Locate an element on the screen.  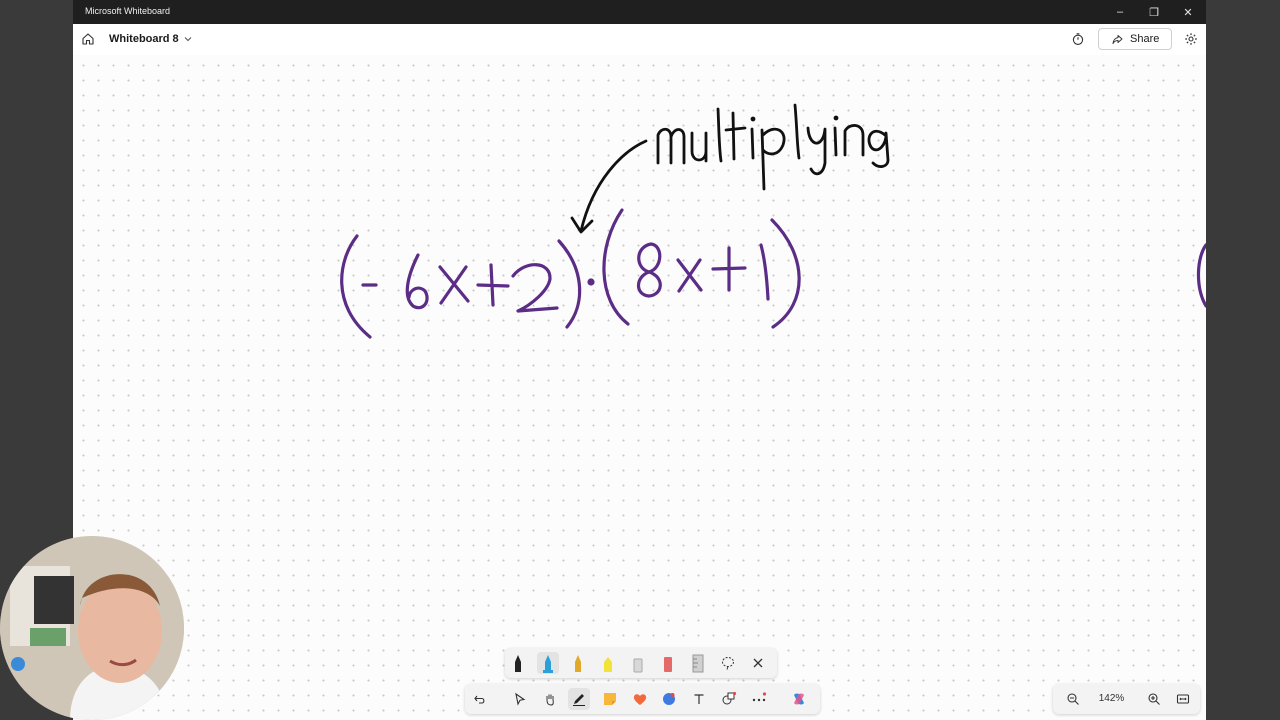
highlighter-button is located at coordinates (608, 663).